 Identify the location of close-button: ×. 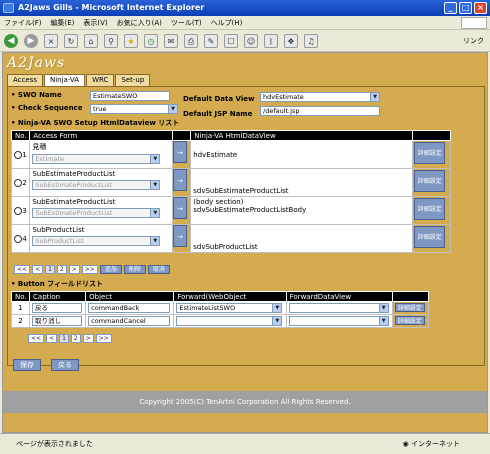
(480, 8).